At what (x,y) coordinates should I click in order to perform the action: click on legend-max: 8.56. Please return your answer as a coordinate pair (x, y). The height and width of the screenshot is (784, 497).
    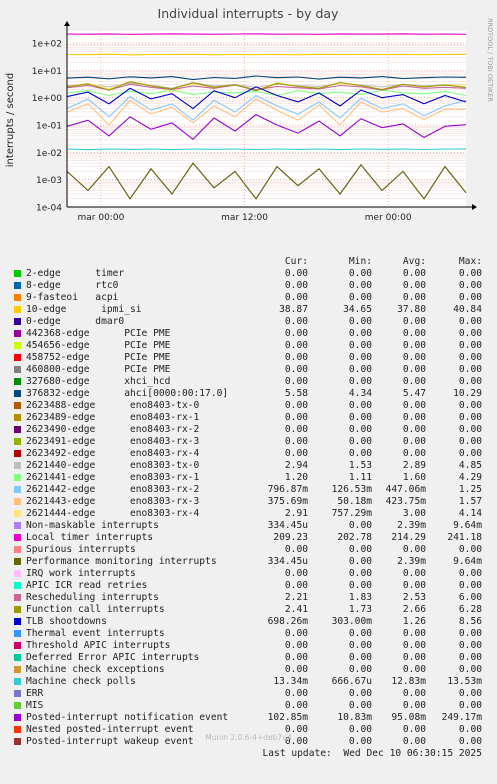
    Looking at the image, I should click on (470, 621).